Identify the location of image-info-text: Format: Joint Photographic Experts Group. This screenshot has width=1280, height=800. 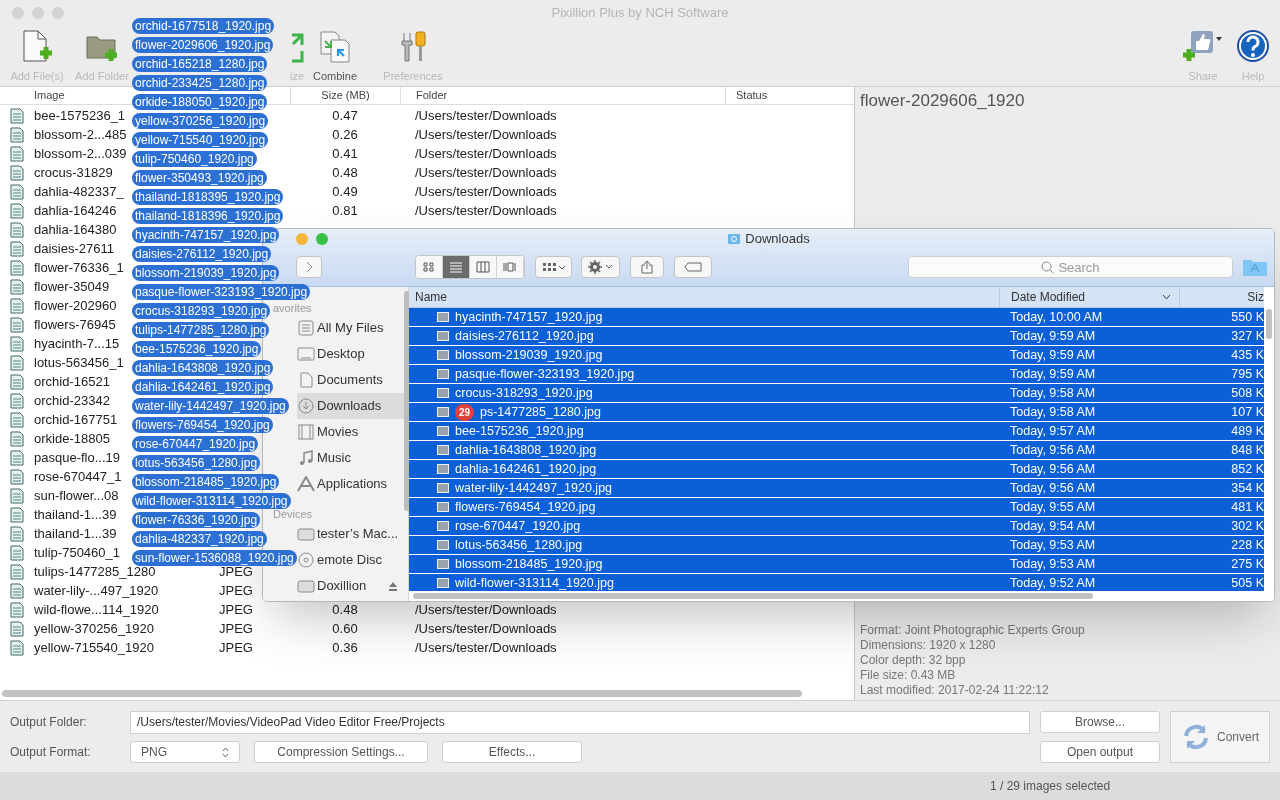
(973, 630).